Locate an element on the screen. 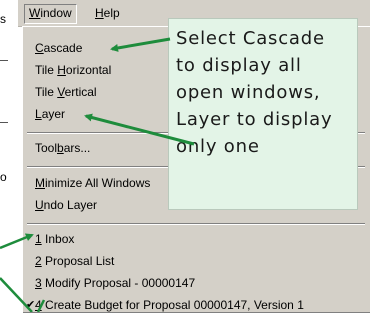 The width and height of the screenshot is (370, 314). menu-item-label: ayer is located at coordinates (53, 114).